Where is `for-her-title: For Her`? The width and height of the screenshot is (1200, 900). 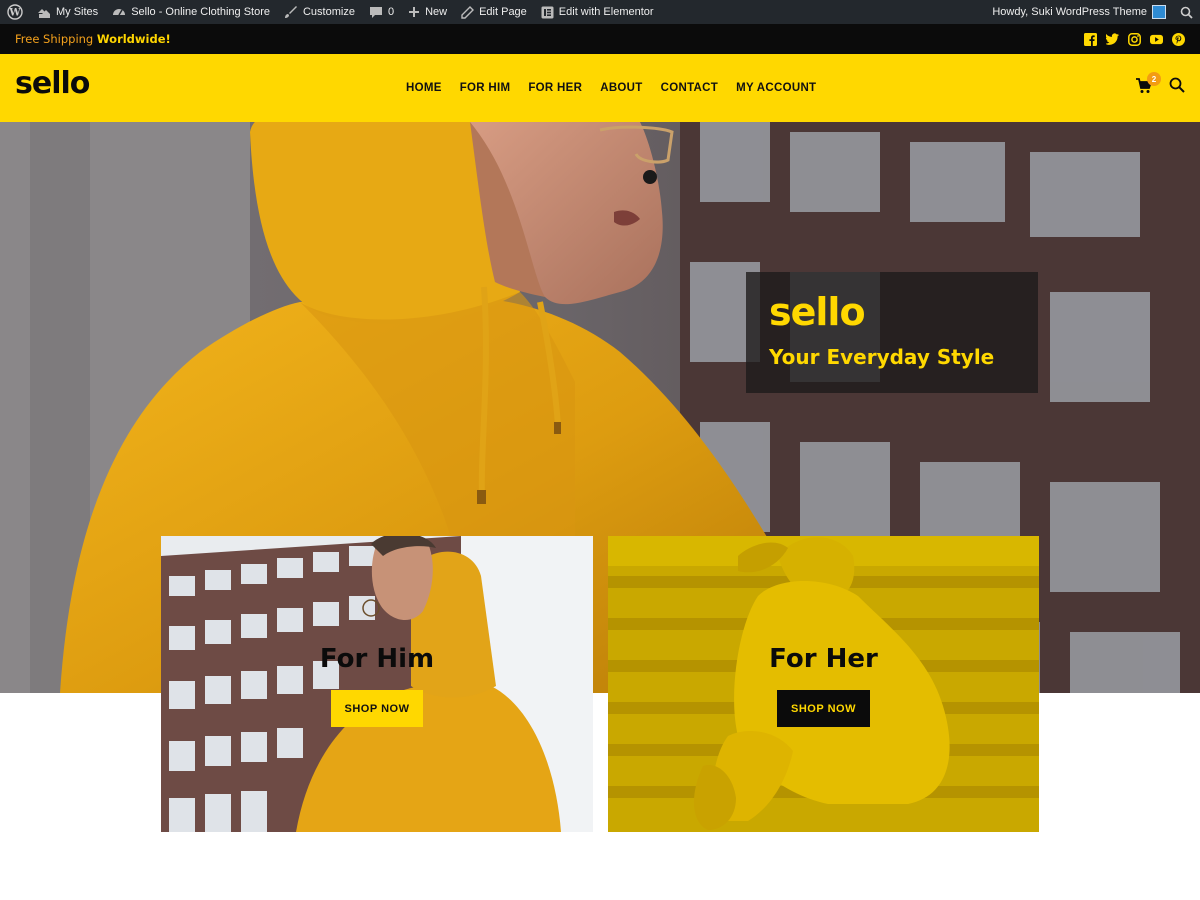
for-her-title: For Her is located at coordinates (823, 659).